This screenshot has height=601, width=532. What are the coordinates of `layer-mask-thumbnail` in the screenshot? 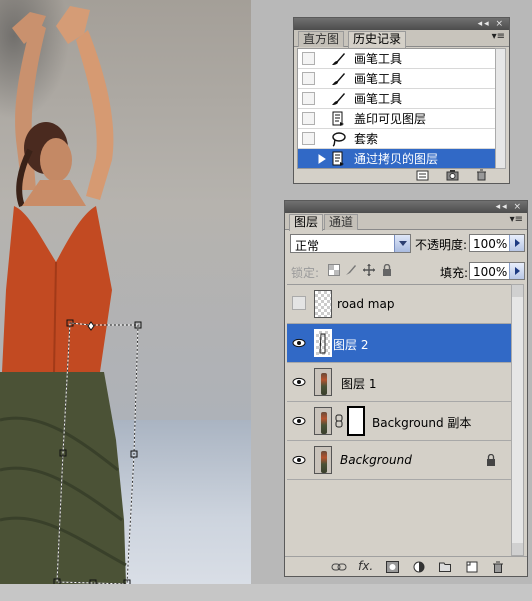 It's located at (356, 421).